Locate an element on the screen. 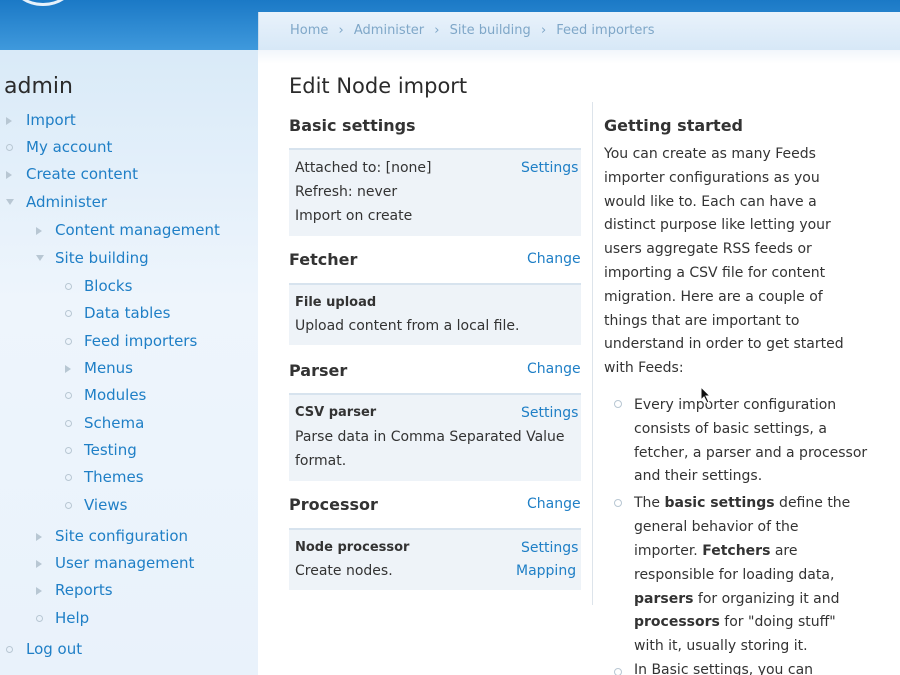  parser-change-link: Change is located at coordinates (554, 369).